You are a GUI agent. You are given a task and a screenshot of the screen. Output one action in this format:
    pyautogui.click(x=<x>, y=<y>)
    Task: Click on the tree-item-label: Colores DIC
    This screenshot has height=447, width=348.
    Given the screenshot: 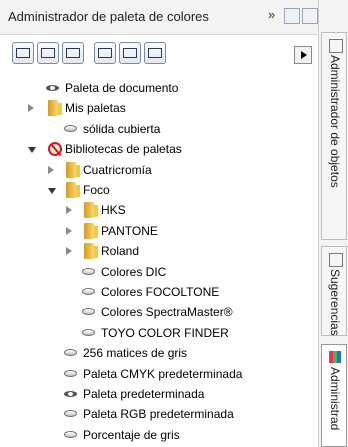 What is the action you would take?
    pyautogui.click(x=134, y=271)
    